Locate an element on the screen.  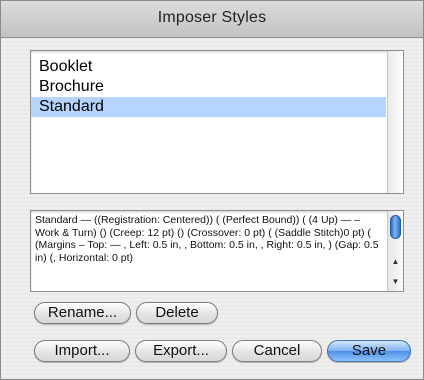
description-scrollbar: ▲ ▼ is located at coordinates (395, 251).